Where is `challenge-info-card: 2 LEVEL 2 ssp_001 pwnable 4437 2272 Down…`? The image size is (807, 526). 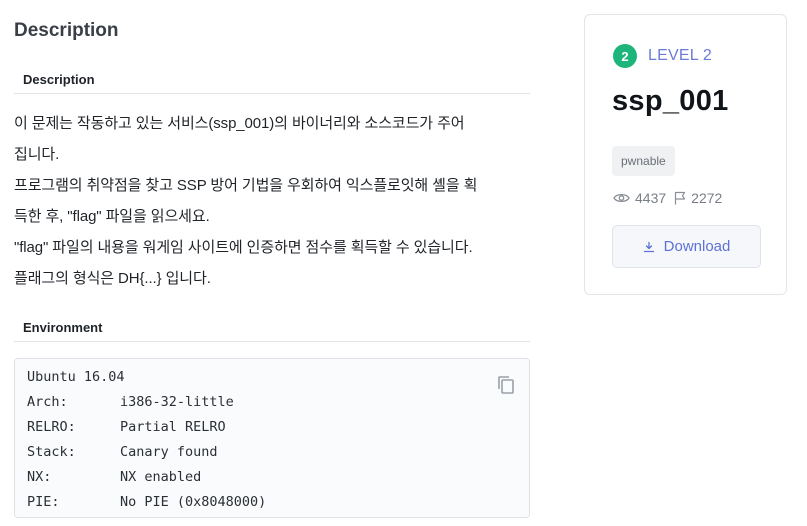 challenge-info-card: 2 LEVEL 2 ssp_001 pwnable 4437 2272 Down… is located at coordinates (685, 154).